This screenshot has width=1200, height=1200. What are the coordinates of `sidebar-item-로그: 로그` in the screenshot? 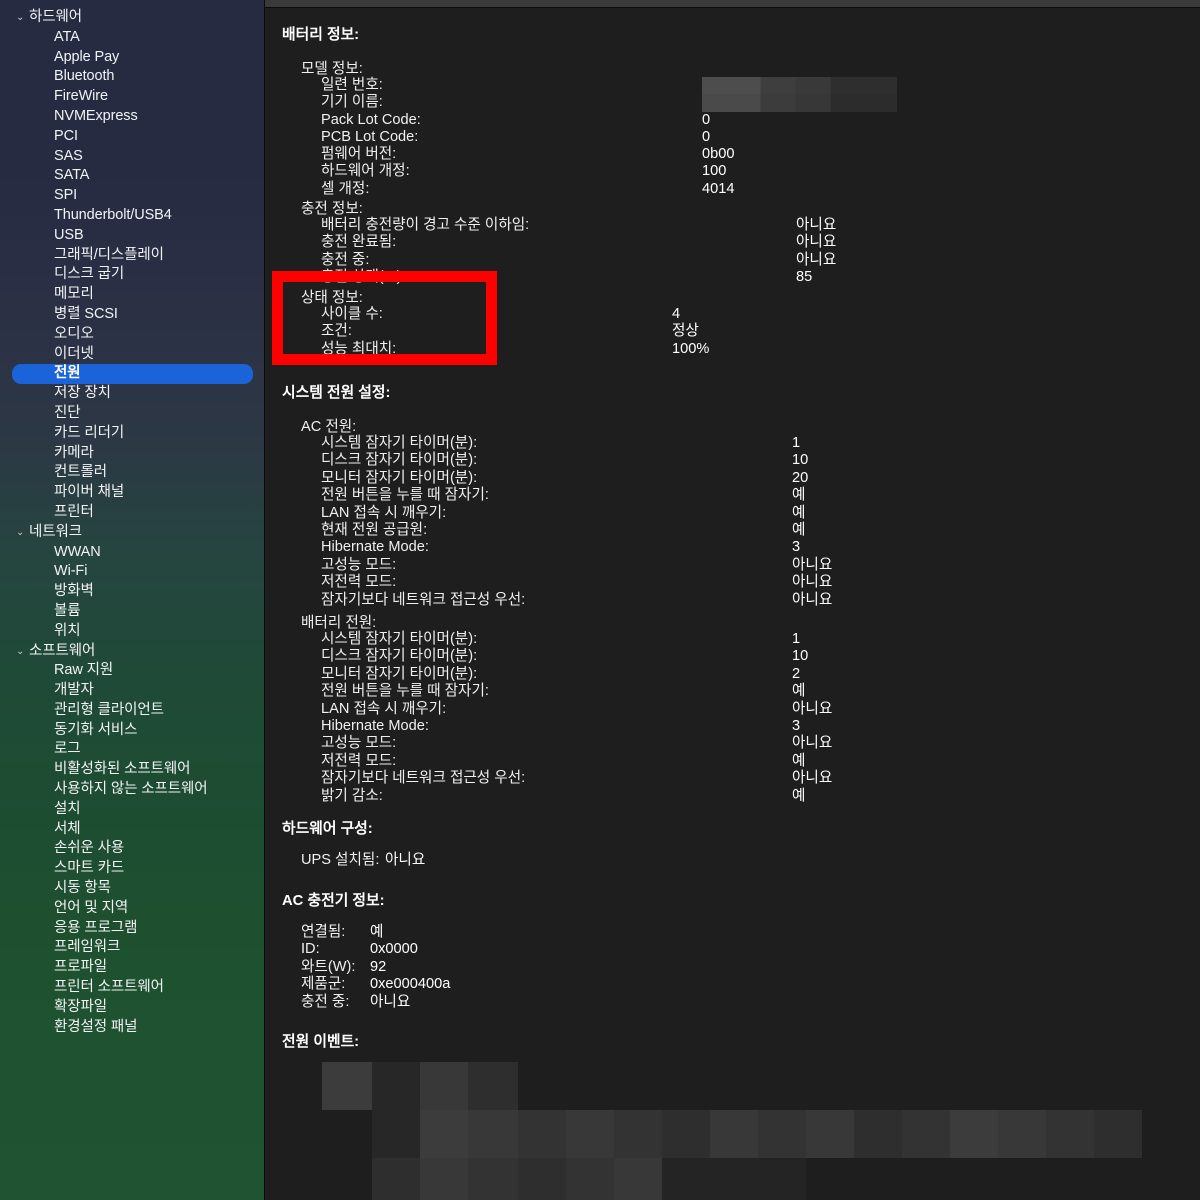 It's located at (132, 750).